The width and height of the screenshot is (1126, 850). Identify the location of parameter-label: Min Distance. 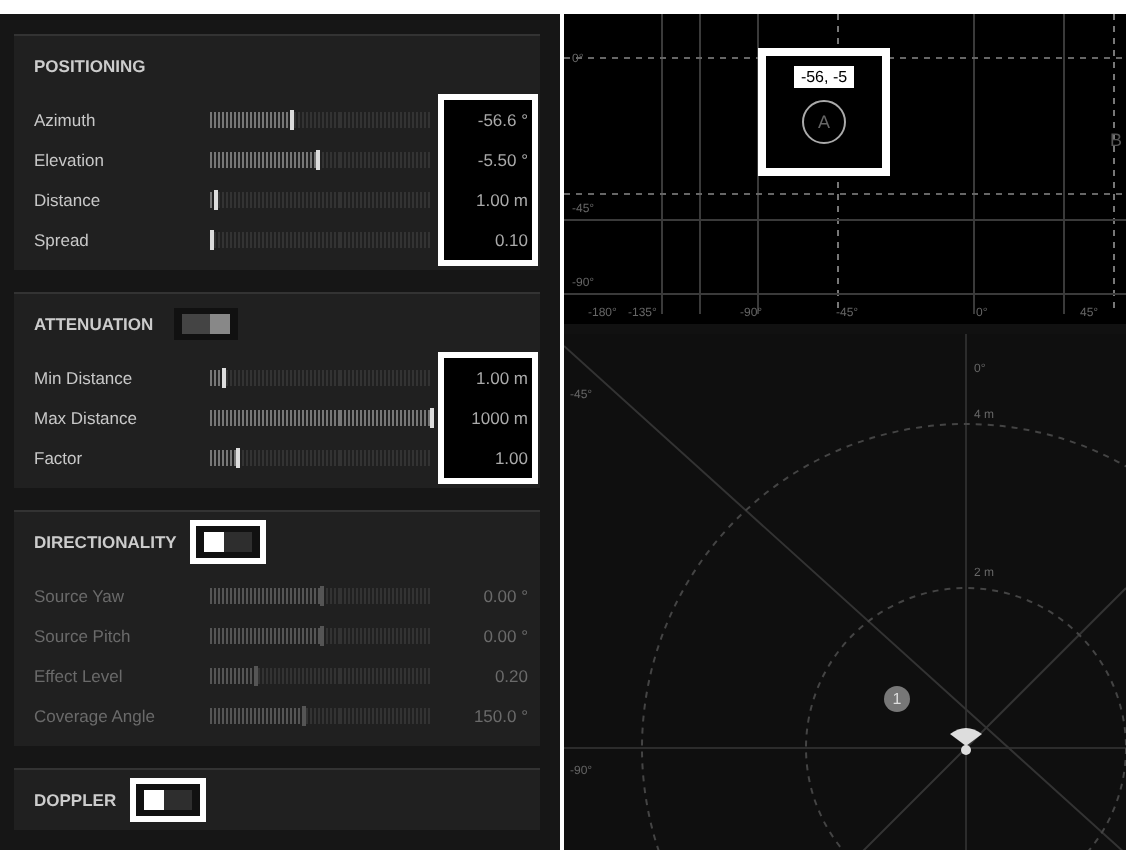
(83, 378).